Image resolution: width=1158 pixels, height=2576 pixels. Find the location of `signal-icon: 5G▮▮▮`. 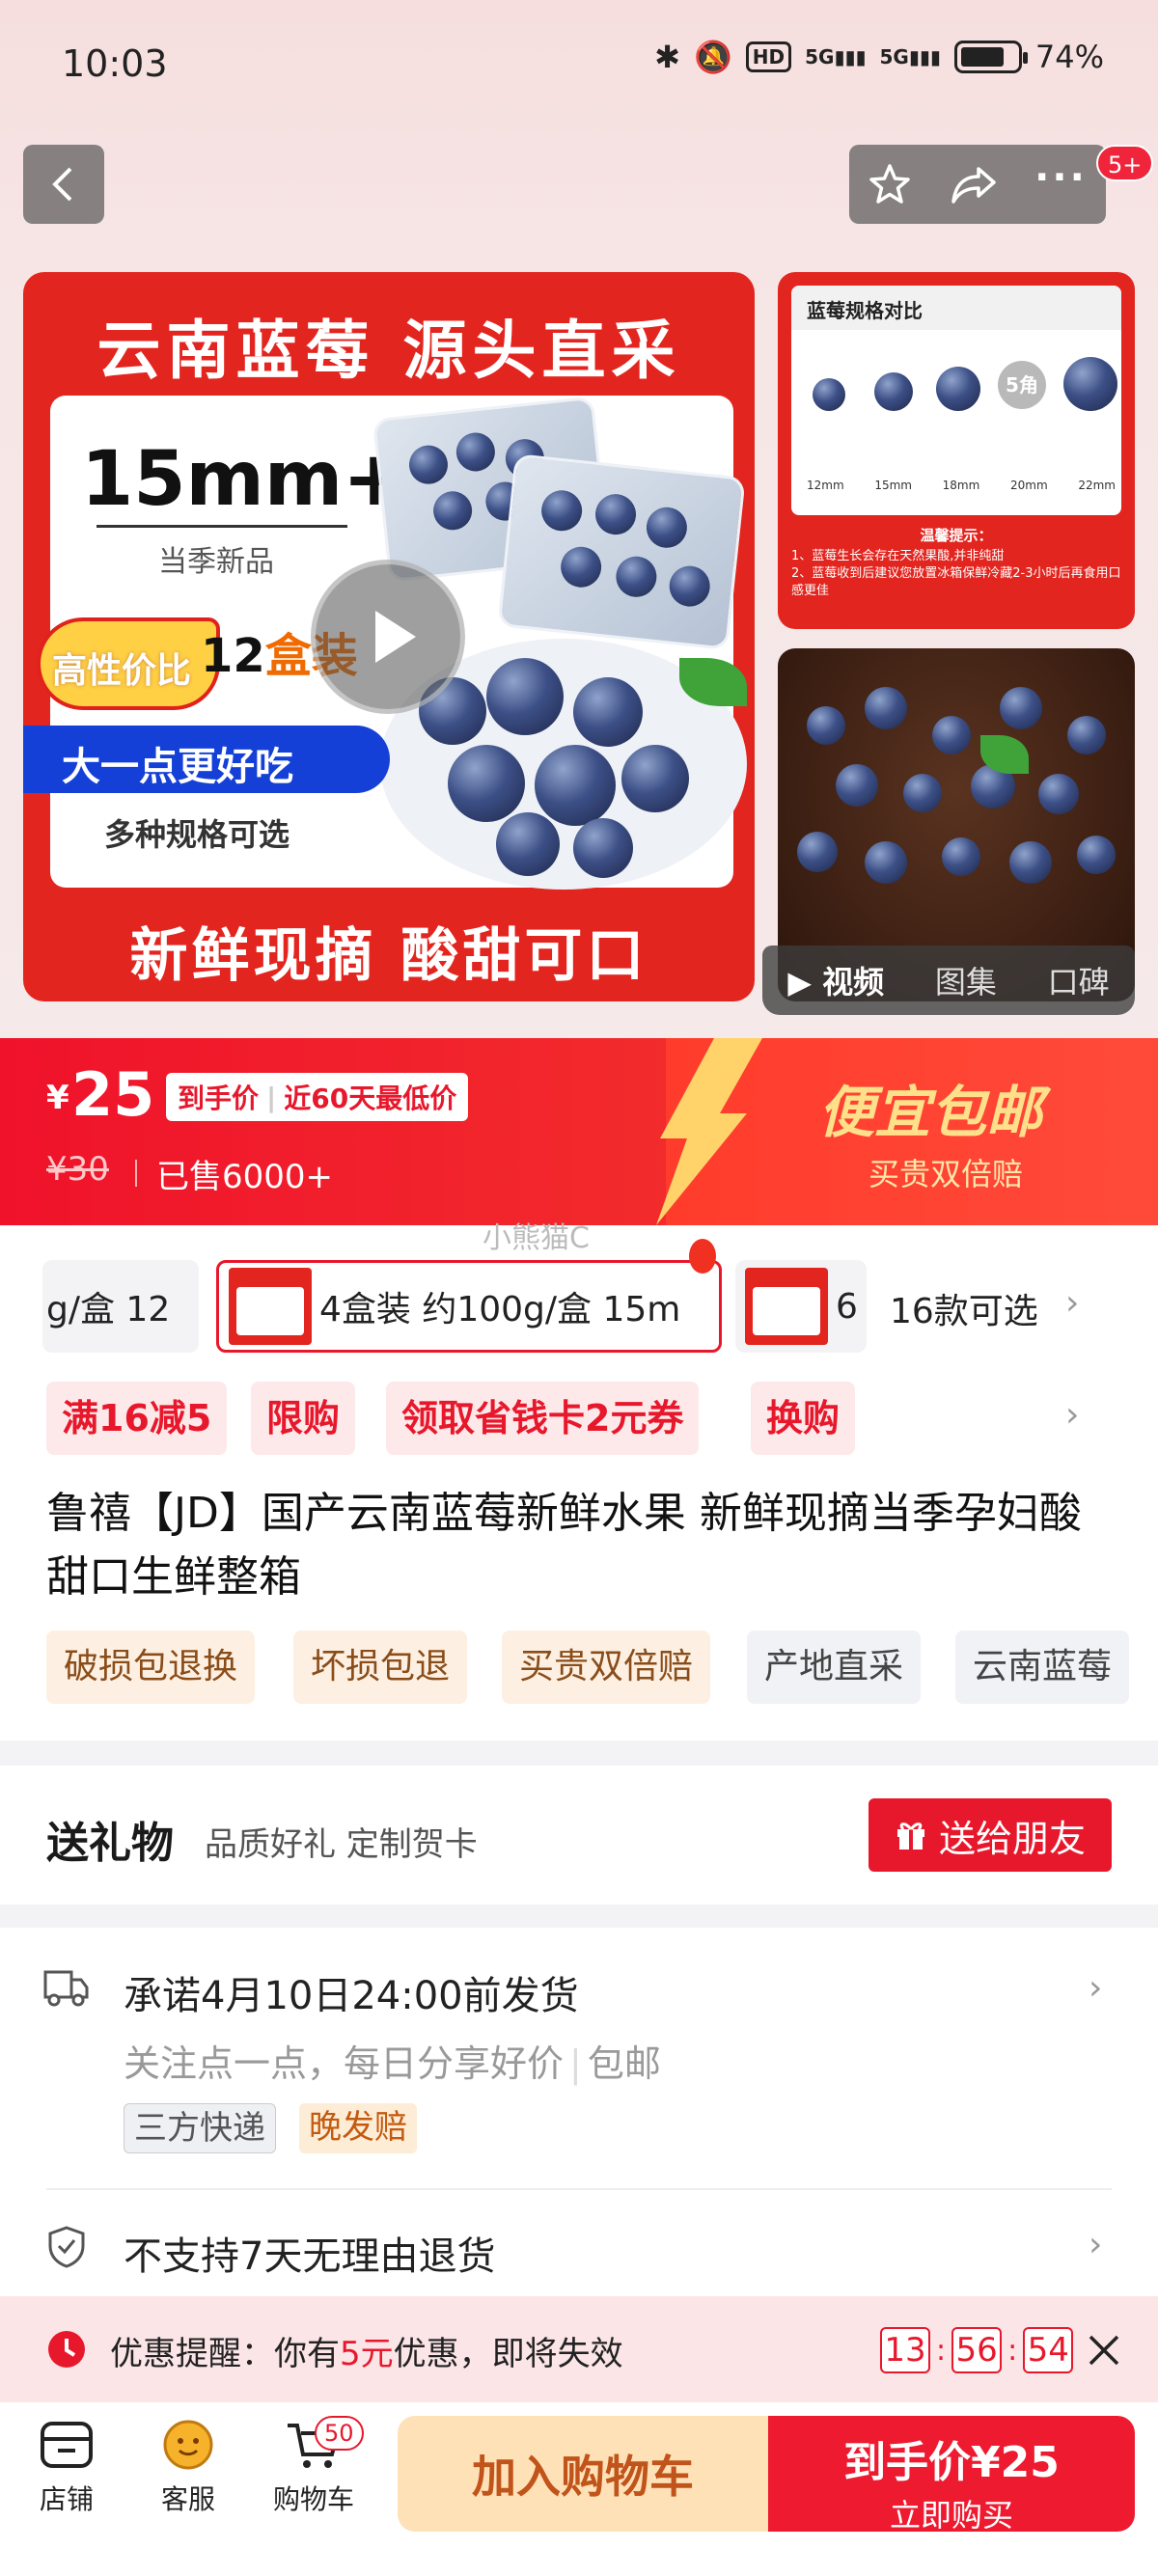

signal-icon: 5G▮▮▮ is located at coordinates (836, 57).